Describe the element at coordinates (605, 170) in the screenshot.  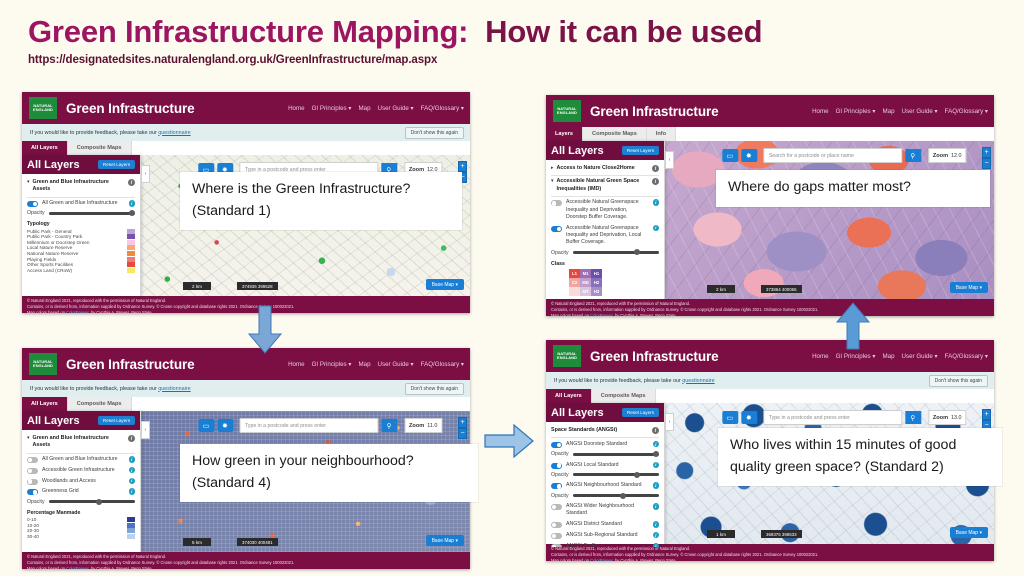
I see `layer-group-access-to-nature: ▸ Access to Nature Close2Home i` at that location.